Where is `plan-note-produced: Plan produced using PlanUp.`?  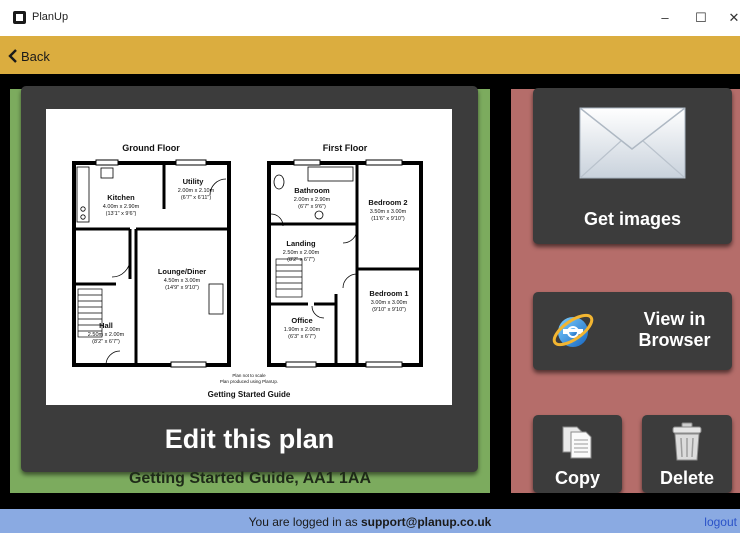 plan-note-produced: Plan produced using PlanUp. is located at coordinates (249, 381).